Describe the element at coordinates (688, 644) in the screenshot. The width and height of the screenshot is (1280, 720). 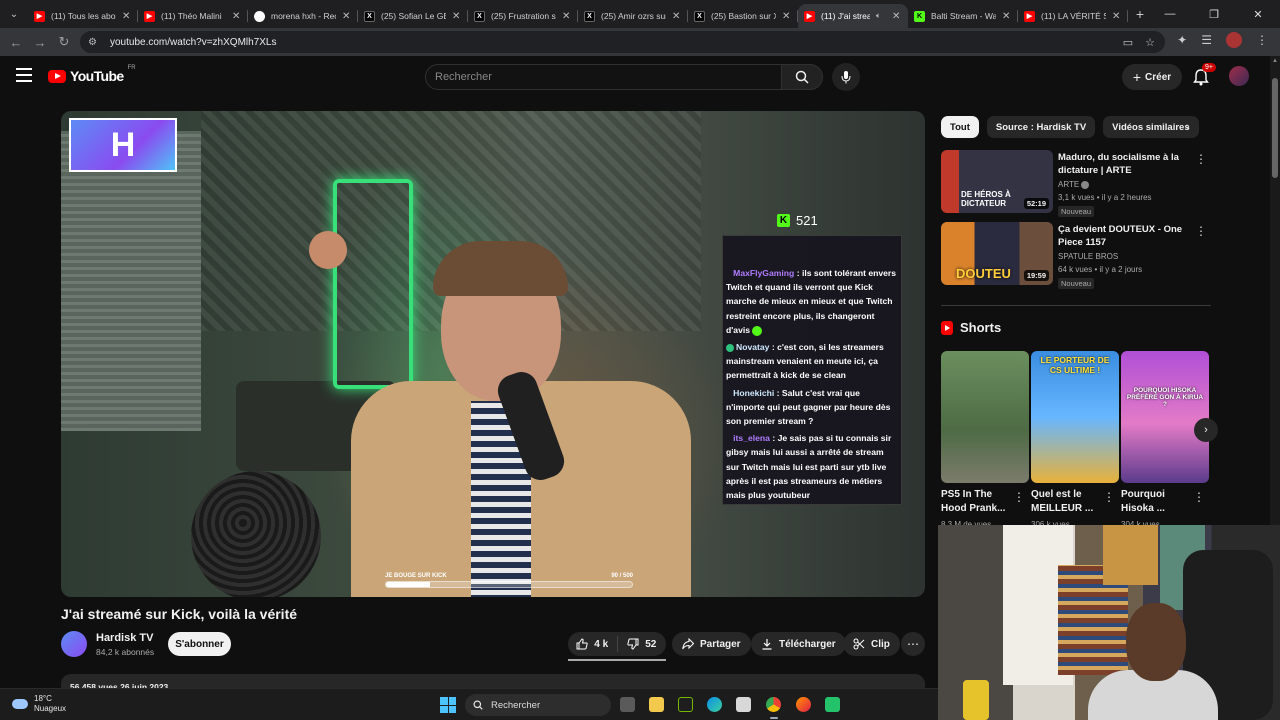
I see `share-icon` at that location.